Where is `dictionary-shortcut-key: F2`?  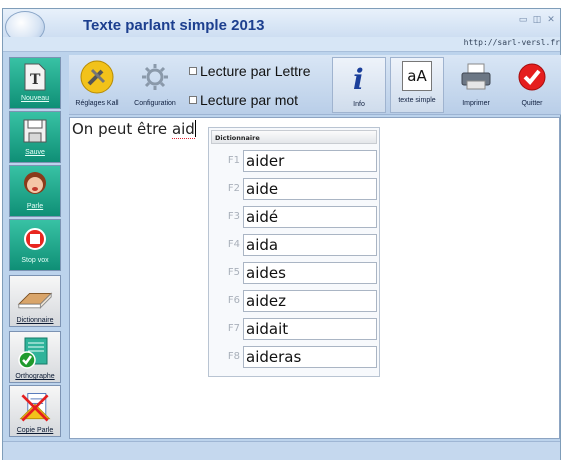 dictionary-shortcut-key: F2 is located at coordinates (233, 188).